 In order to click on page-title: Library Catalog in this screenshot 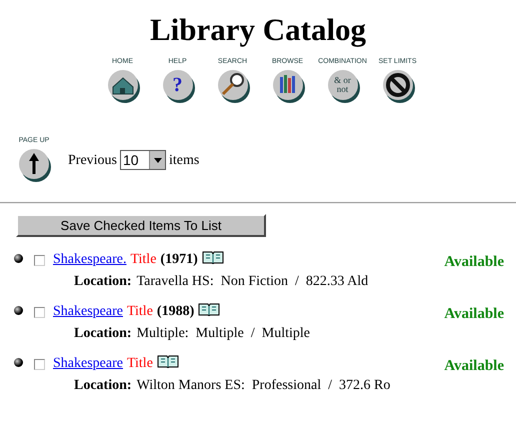, I will do `click(258, 30)`.